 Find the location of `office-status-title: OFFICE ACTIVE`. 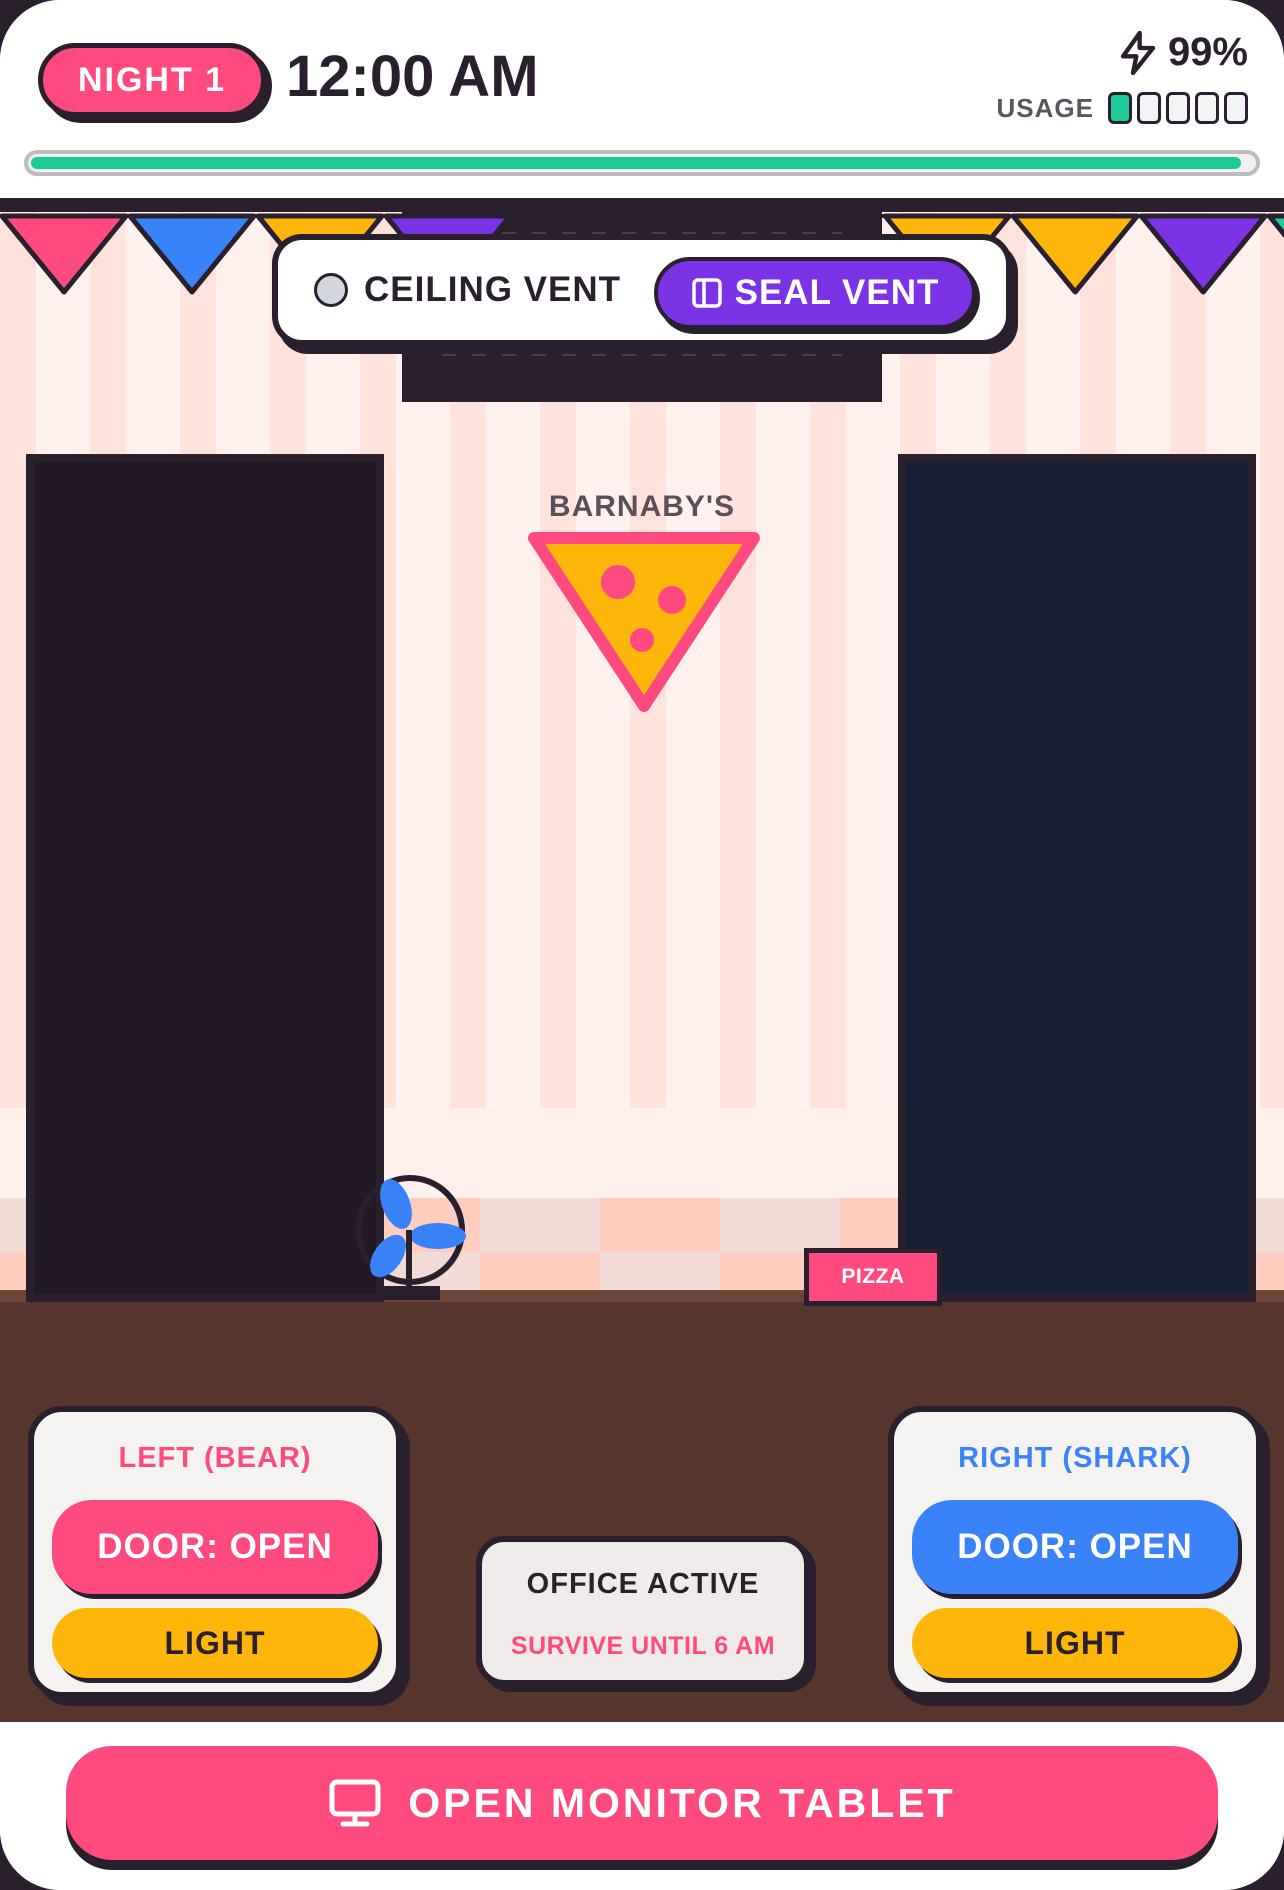

office-status-title: OFFICE ACTIVE is located at coordinates (643, 1584).